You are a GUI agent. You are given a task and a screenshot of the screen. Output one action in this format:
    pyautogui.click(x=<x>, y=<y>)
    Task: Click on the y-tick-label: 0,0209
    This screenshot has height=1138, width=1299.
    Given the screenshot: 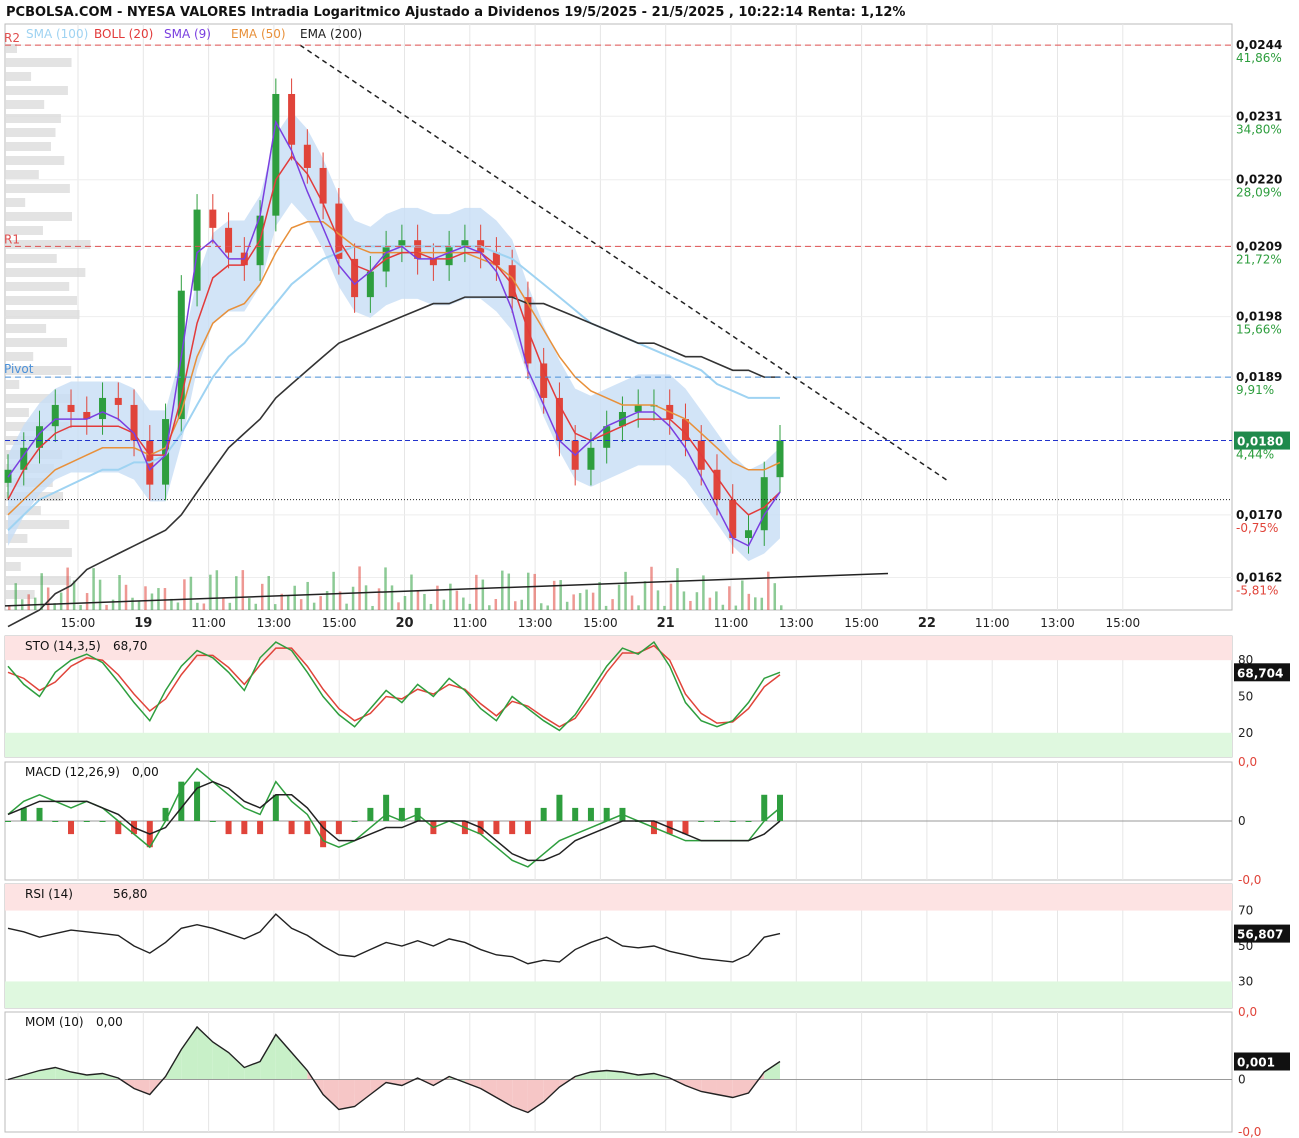 What is the action you would take?
    pyautogui.click(x=1259, y=246)
    